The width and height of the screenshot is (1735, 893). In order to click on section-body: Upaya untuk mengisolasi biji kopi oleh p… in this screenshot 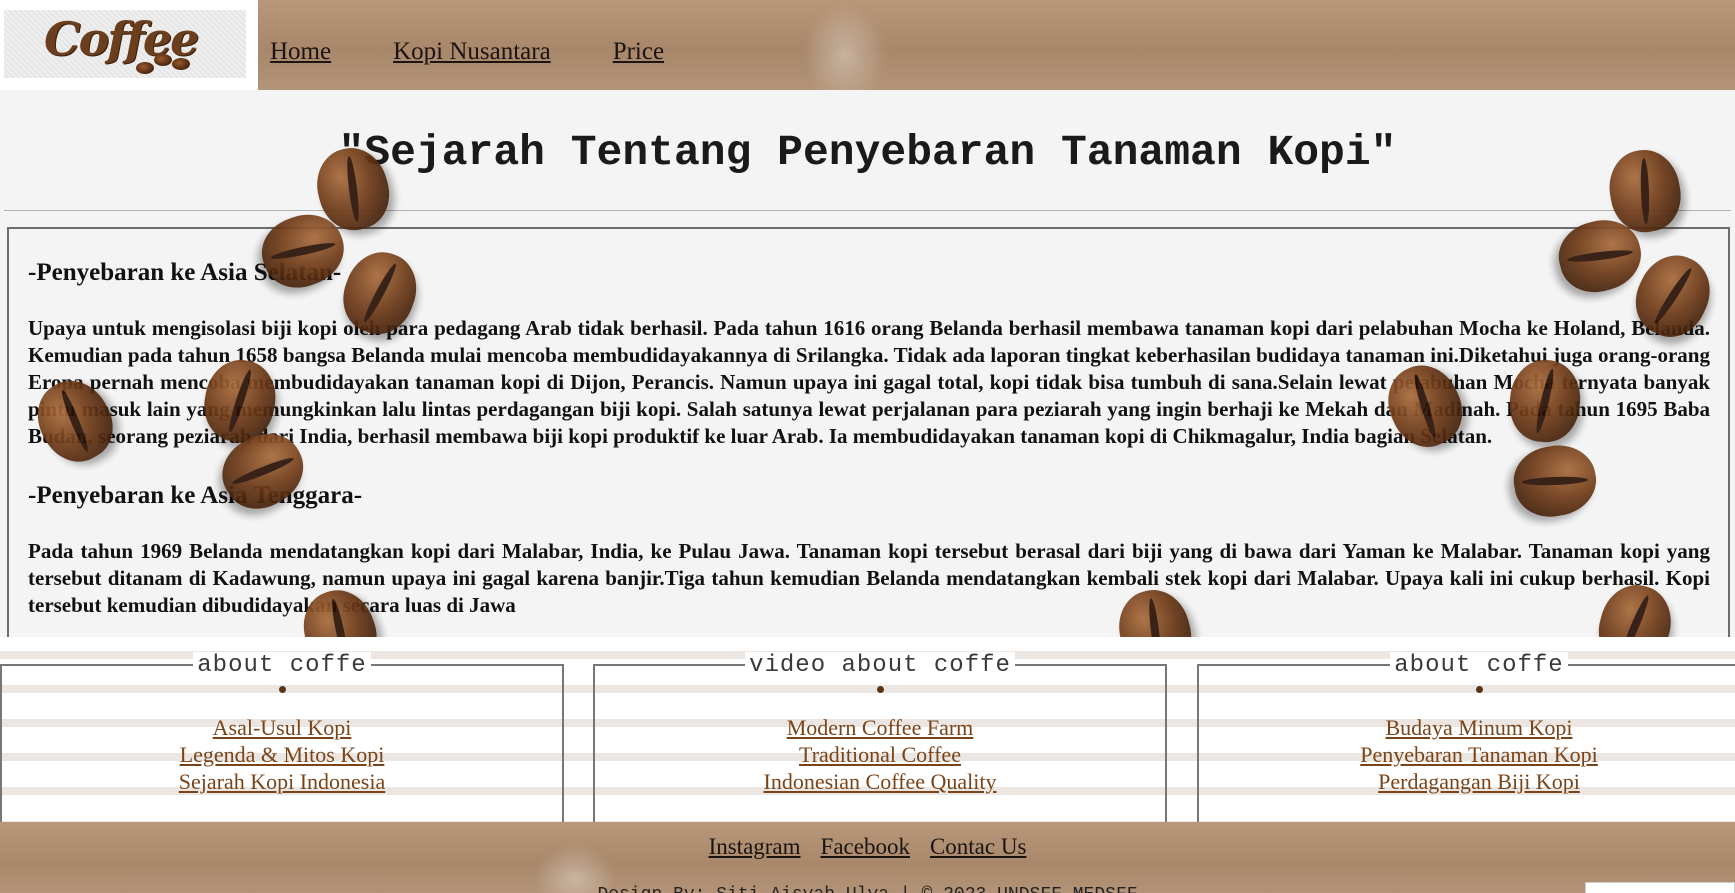, I will do `click(869, 382)`.